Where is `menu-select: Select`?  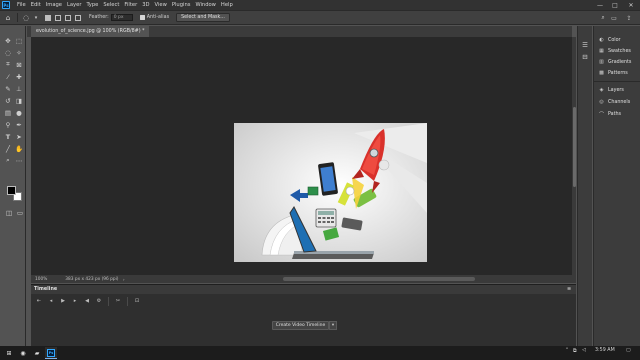
menu-select: Select is located at coordinates (111, 5).